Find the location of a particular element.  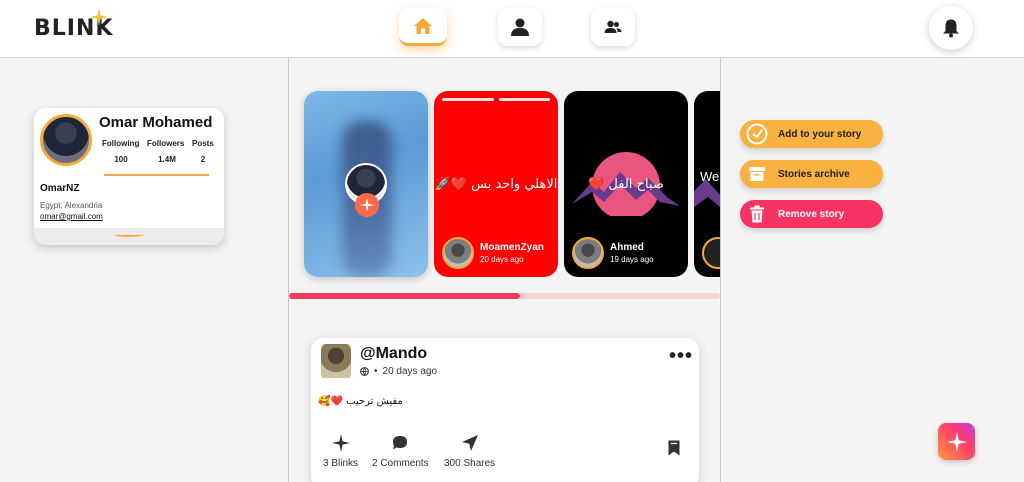

add-story-sparkle-icon is located at coordinates (367, 205).